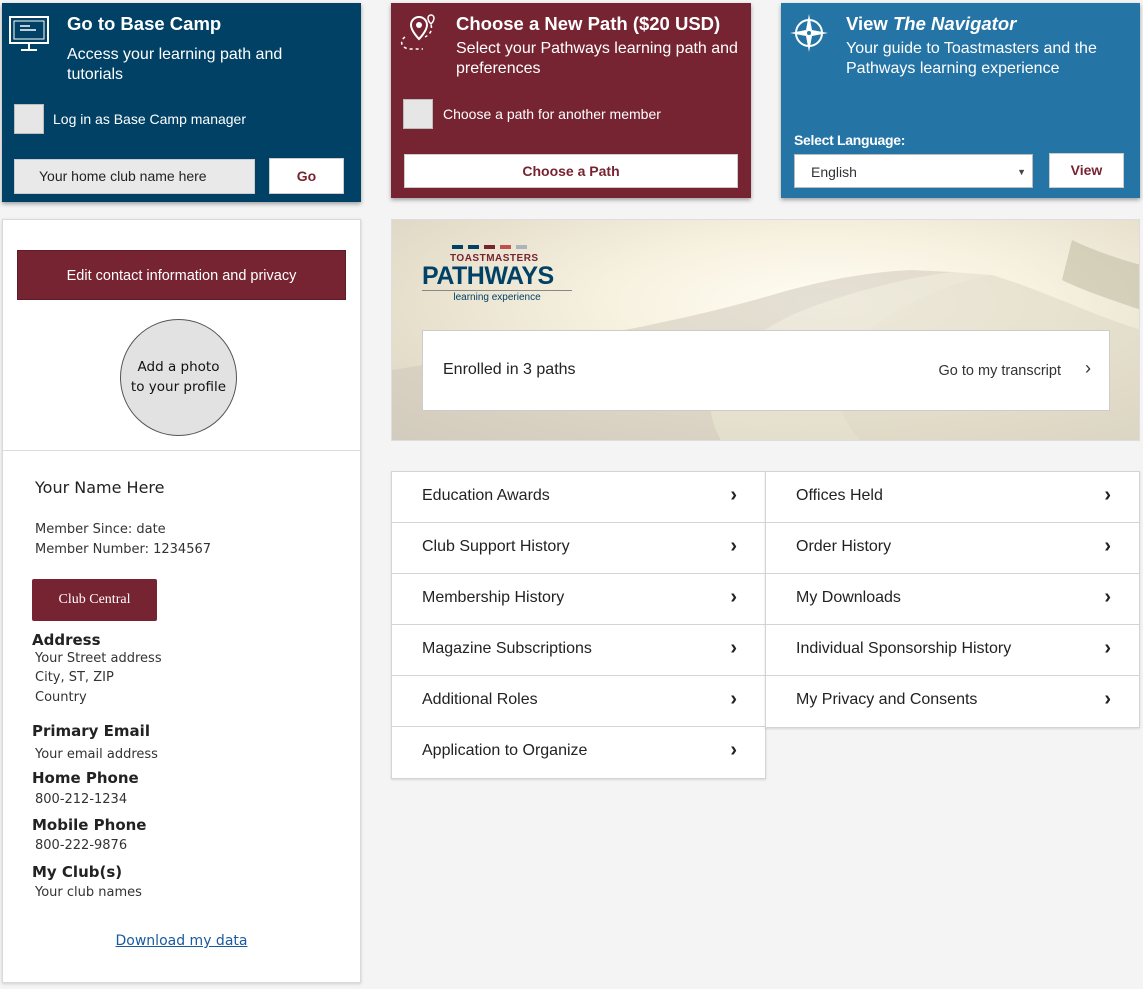 Image resolution: width=1143 pixels, height=989 pixels. What do you see at coordinates (91, 731) in the screenshot?
I see `email-heading: Primary Email` at bounding box center [91, 731].